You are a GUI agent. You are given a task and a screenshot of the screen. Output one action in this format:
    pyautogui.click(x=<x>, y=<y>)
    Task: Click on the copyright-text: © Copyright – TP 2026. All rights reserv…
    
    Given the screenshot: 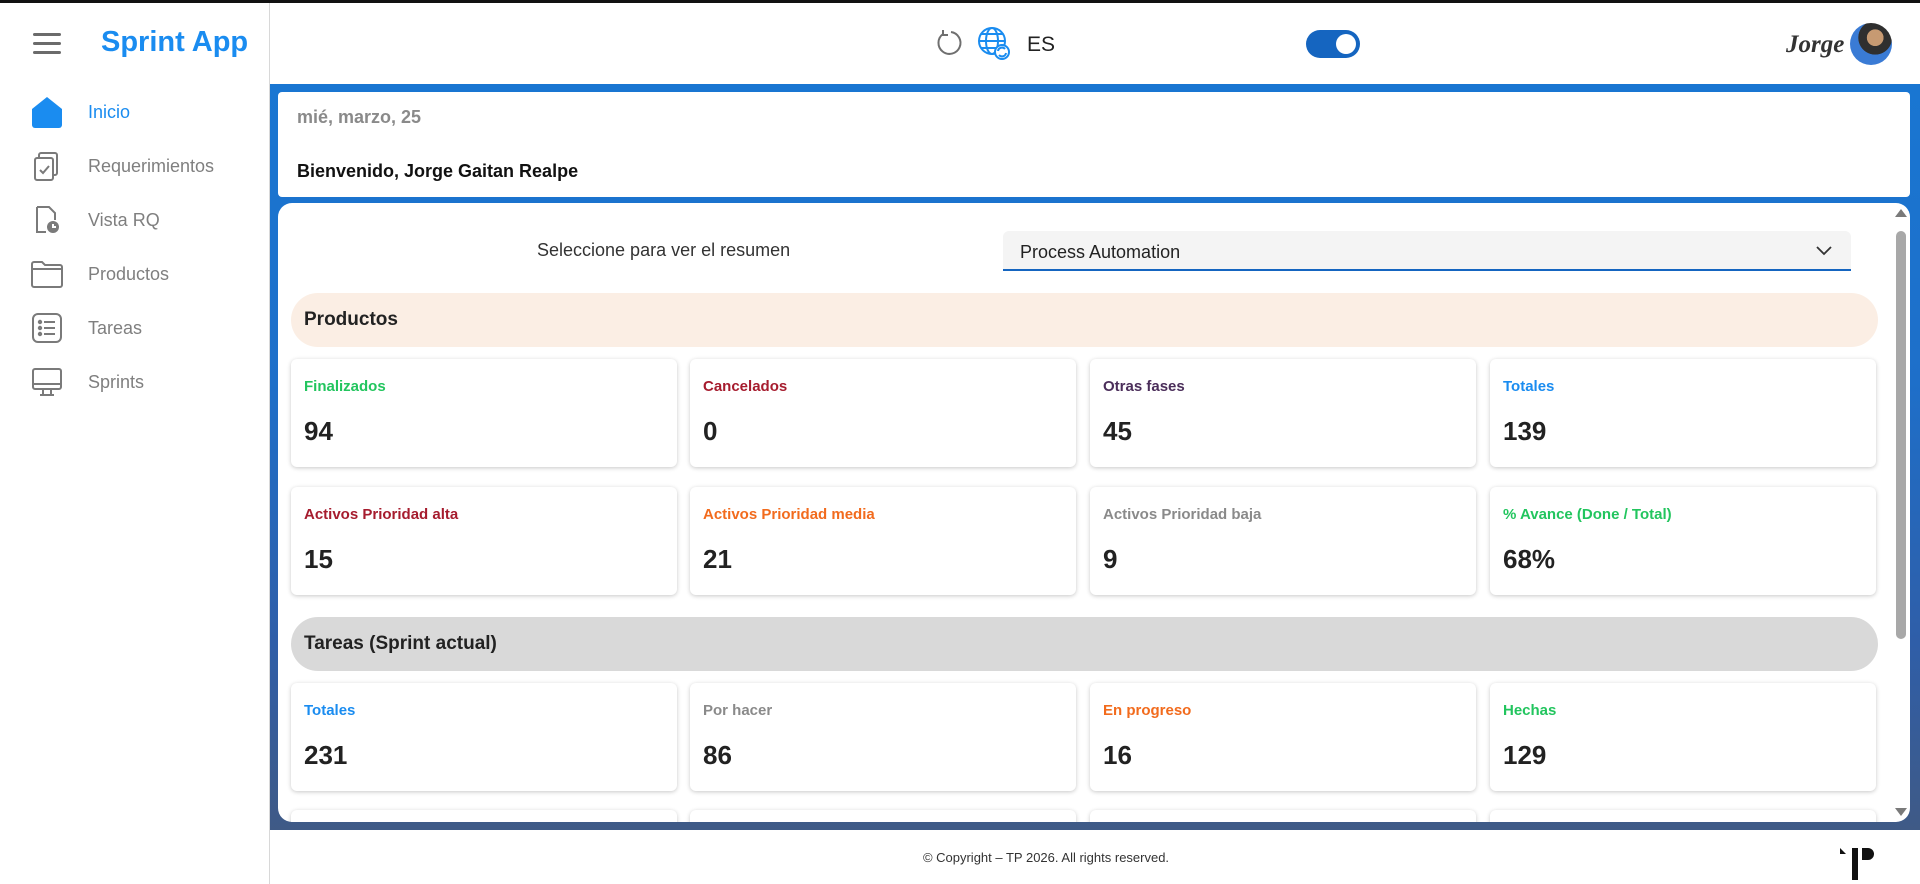 What is the action you would take?
    pyautogui.click(x=1046, y=857)
    